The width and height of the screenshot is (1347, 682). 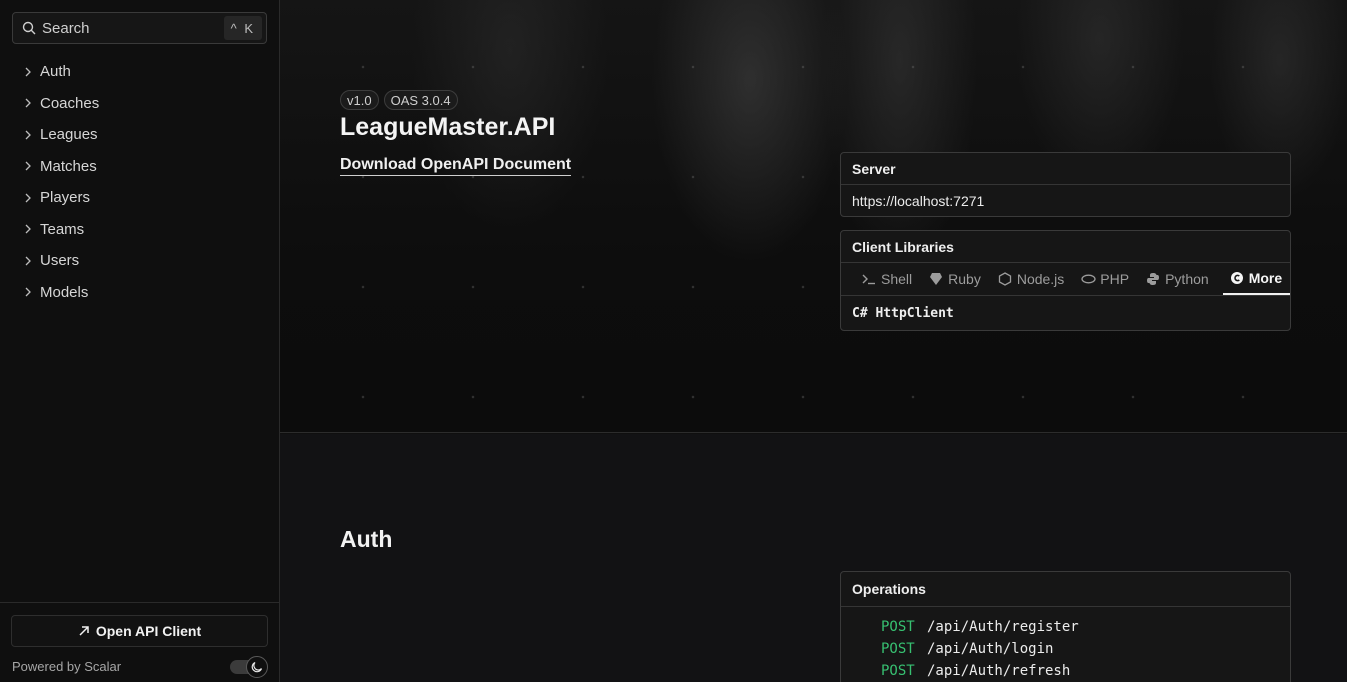 I want to click on python-icon, so click(x=1153, y=279).